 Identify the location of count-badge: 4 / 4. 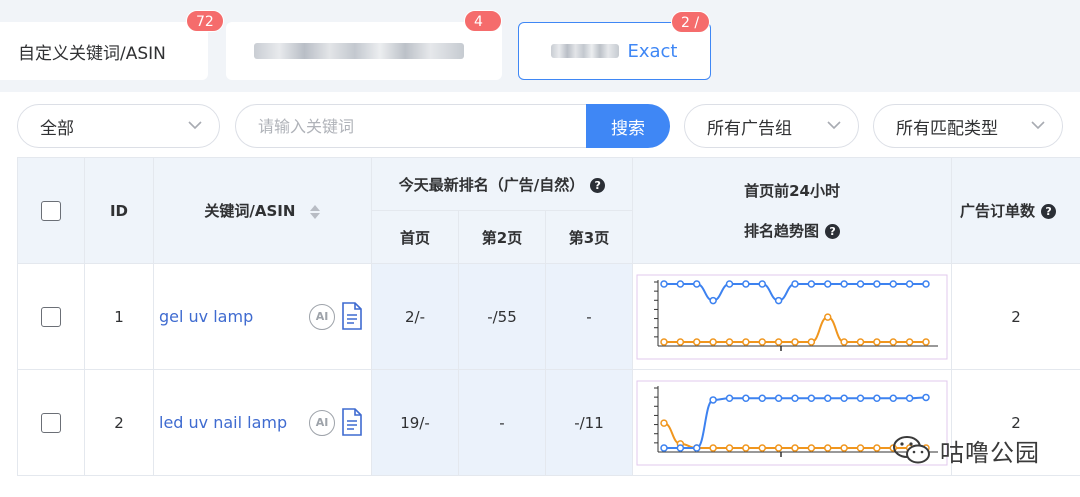
(483, 42).